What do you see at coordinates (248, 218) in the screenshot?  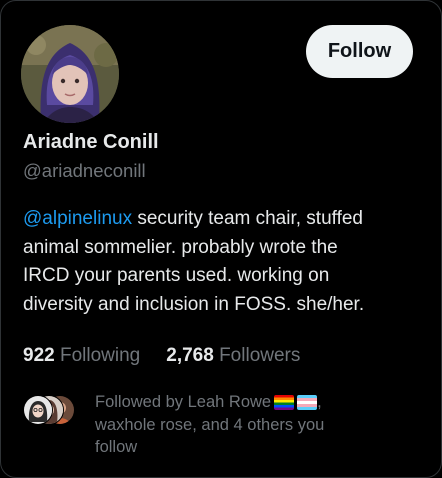 I see `bio-line-1-text: security team chair, stuffed` at bounding box center [248, 218].